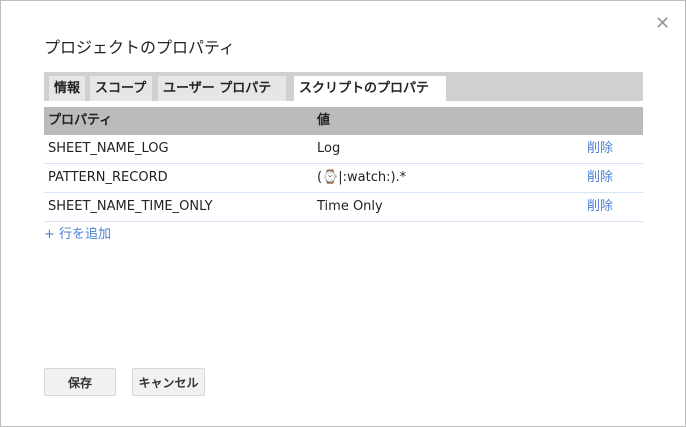 Image resolution: width=686 pixels, height=427 pixels. I want to click on header-value: 値, so click(324, 120).